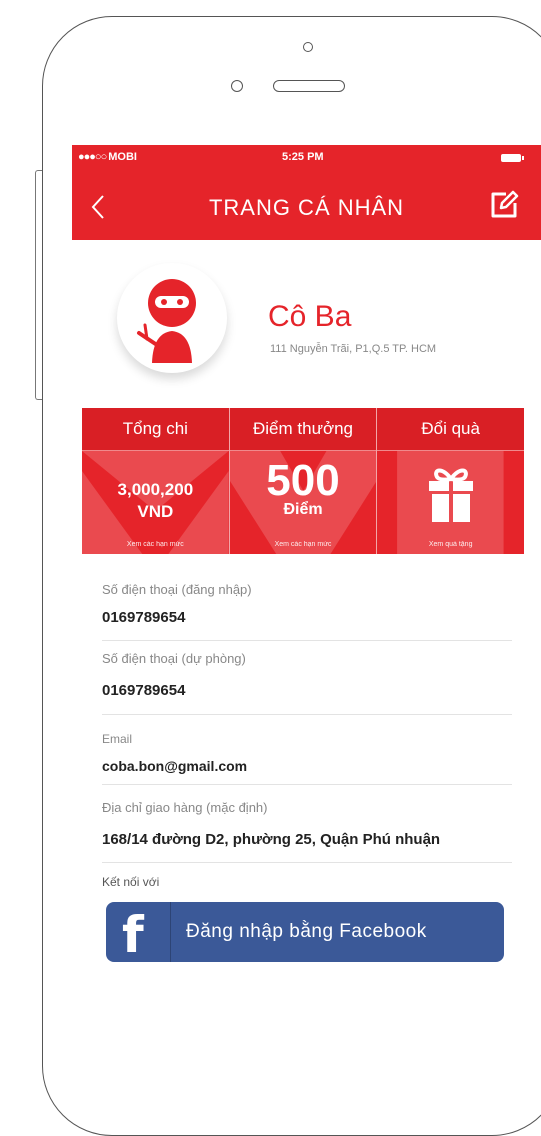 The image size is (541, 1136). I want to click on facebook-icon-box: f, so click(138, 932).